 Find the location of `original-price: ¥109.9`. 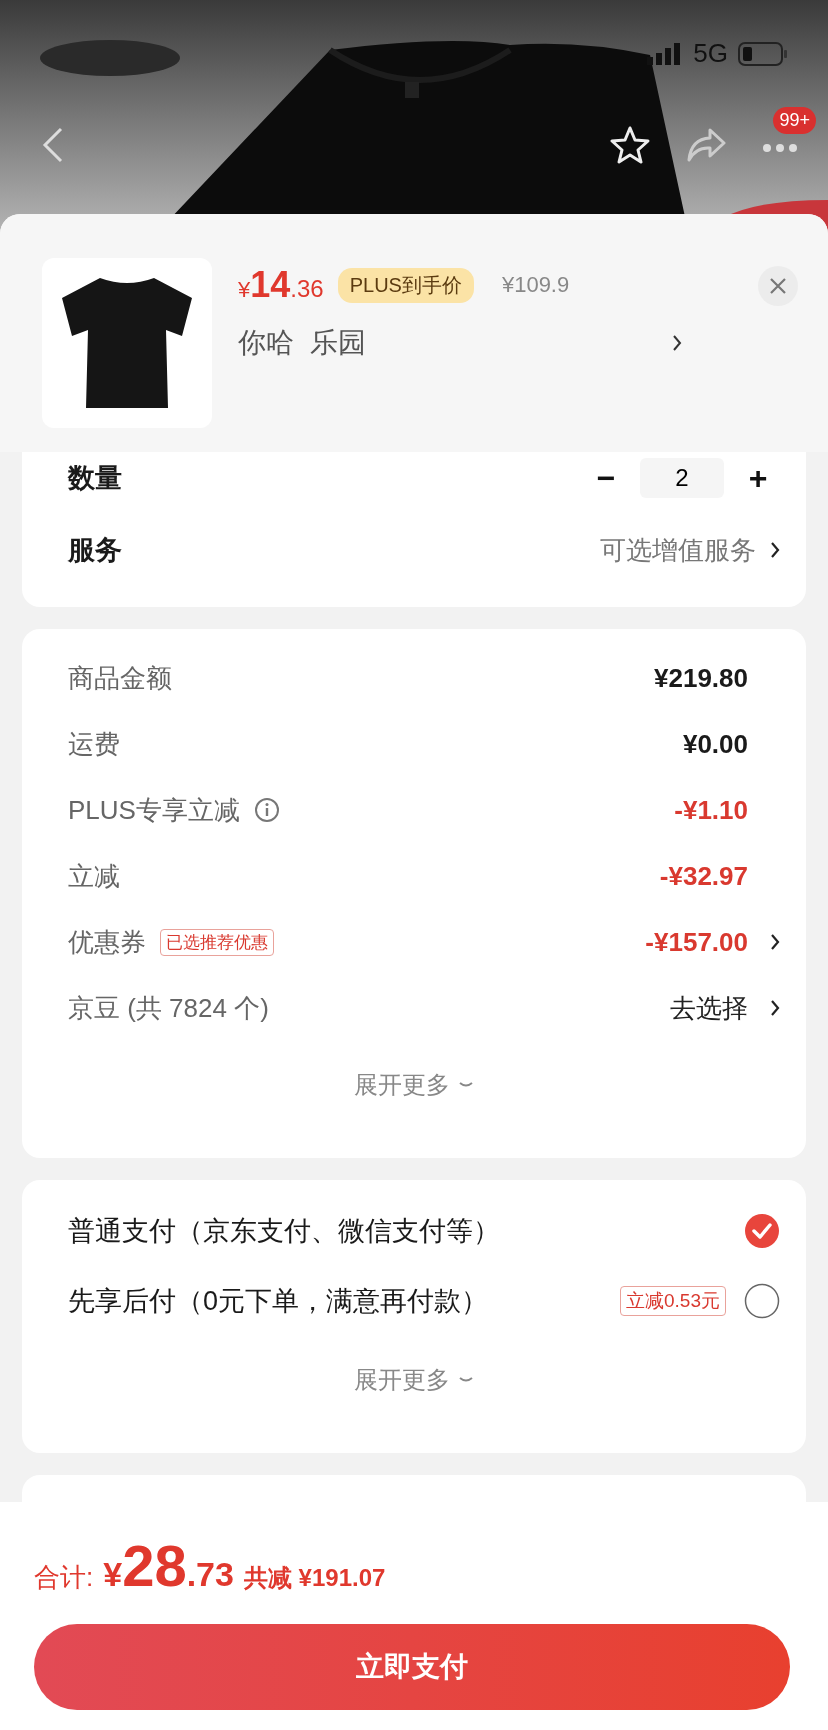

original-price: ¥109.9 is located at coordinates (535, 285).